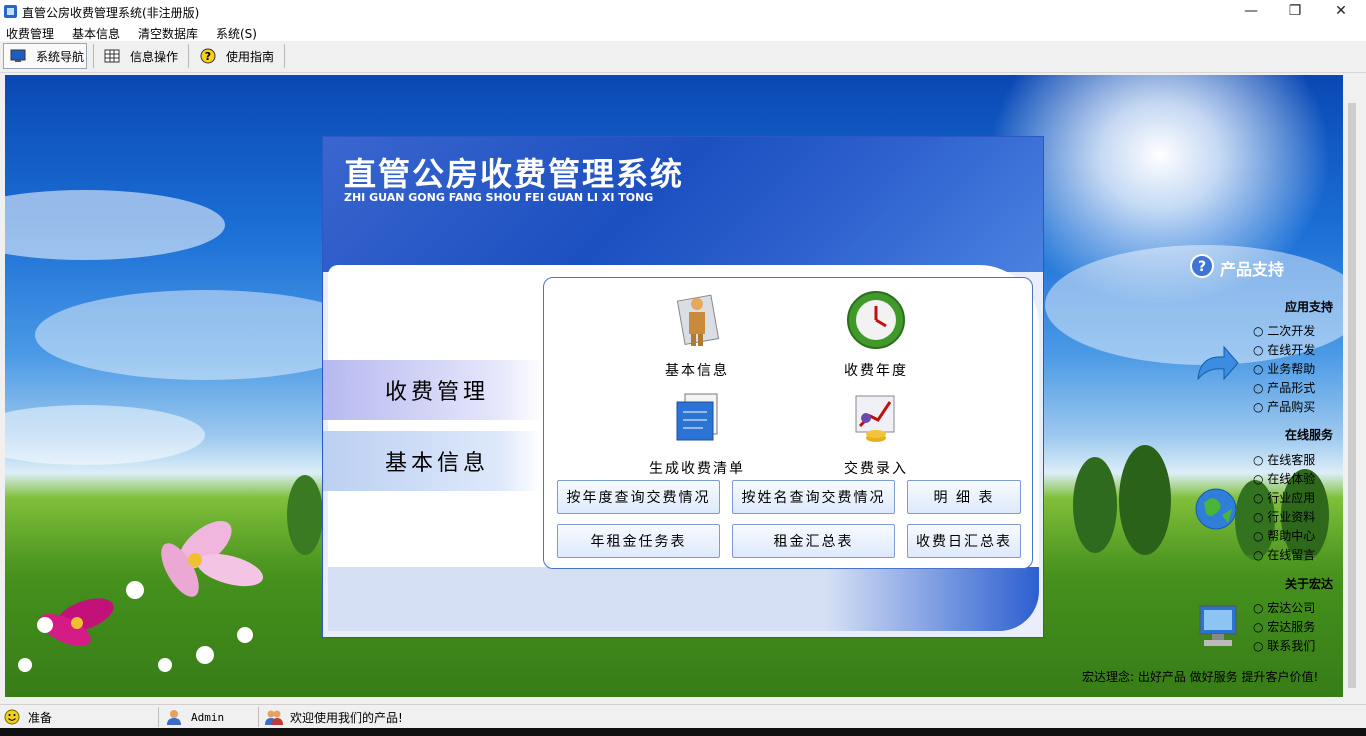 The image size is (1366, 736). I want to click on link-product-purchase: ○ 产品购买, so click(1284, 406).